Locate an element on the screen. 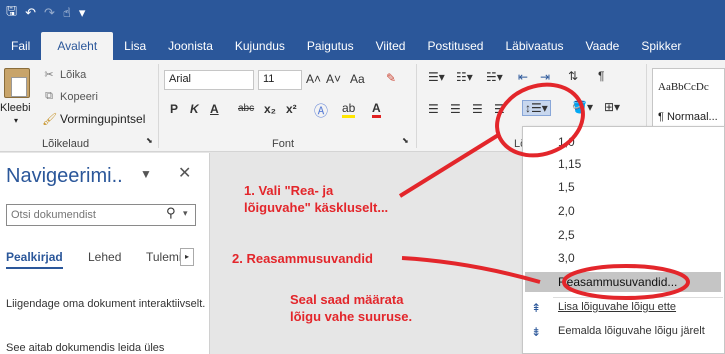 This screenshot has width=725, height=354. highlight-ellipse-options is located at coordinates (626, 282).